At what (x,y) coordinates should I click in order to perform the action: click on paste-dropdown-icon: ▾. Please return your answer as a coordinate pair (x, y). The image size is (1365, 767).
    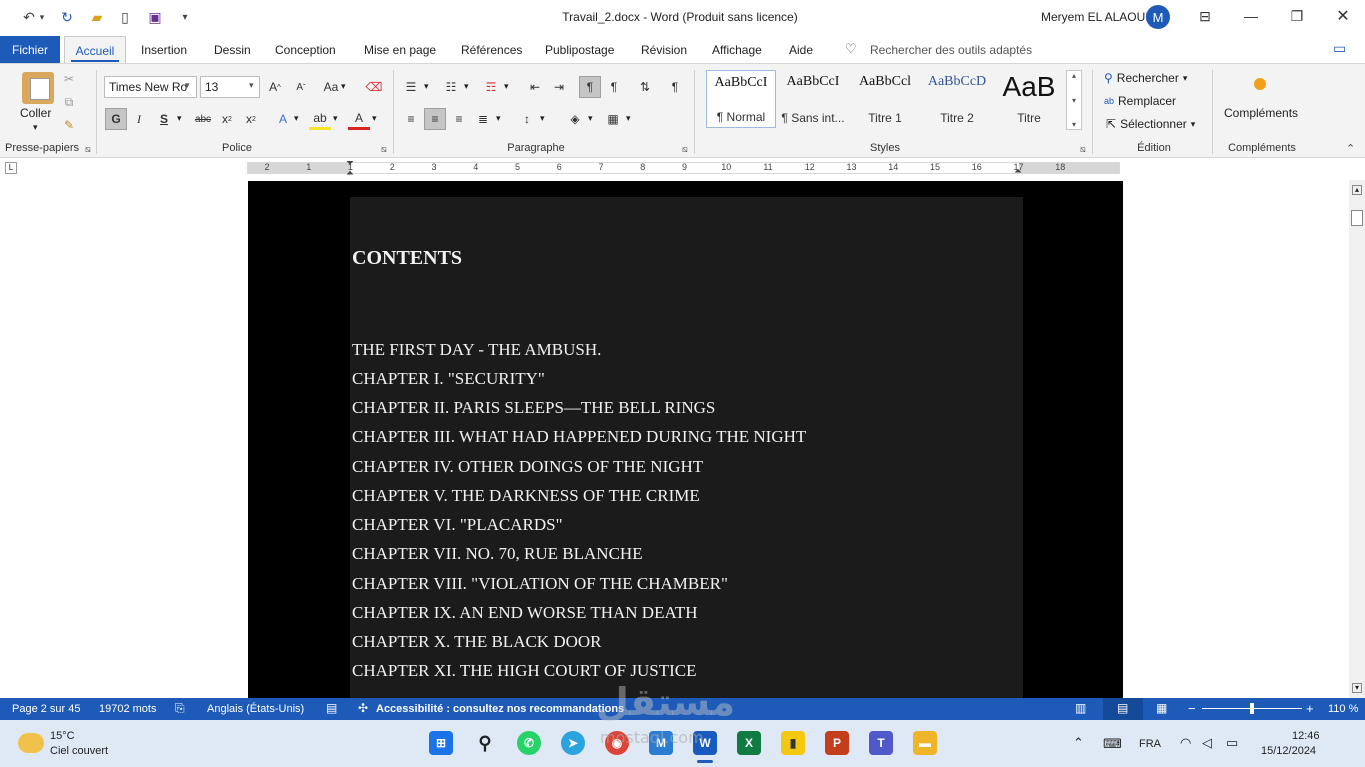
    Looking at the image, I should click on (35, 127).